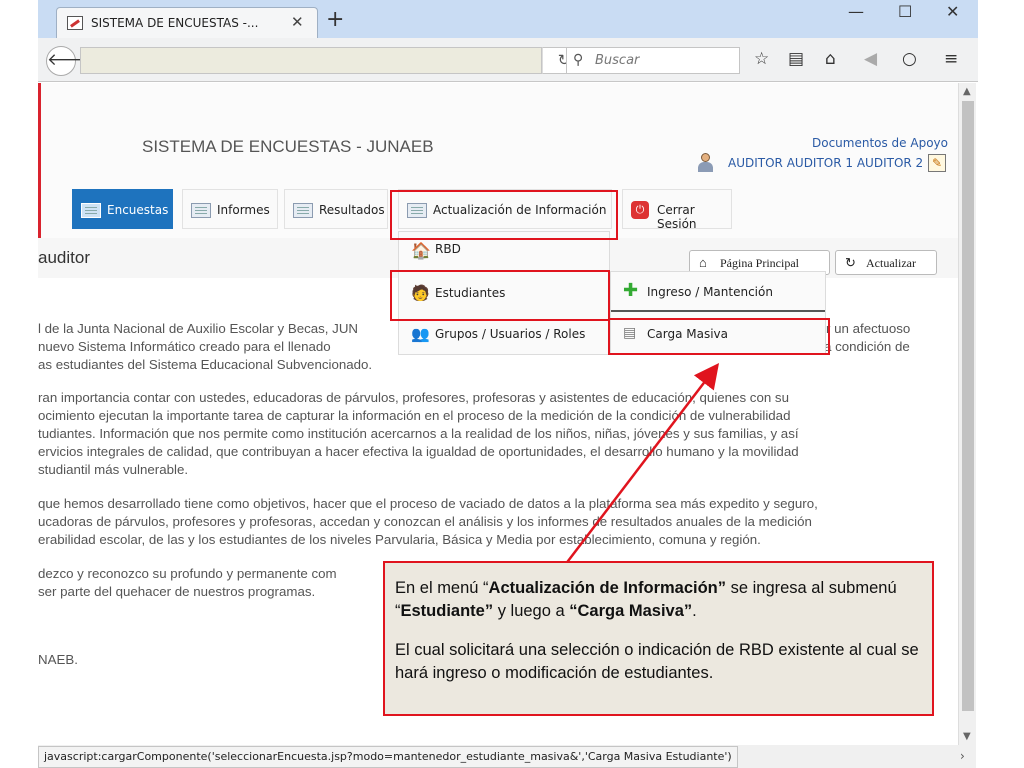 This screenshot has height=768, width=1024. What do you see at coordinates (420, 334) in the screenshot?
I see `users-icon: 👥` at bounding box center [420, 334].